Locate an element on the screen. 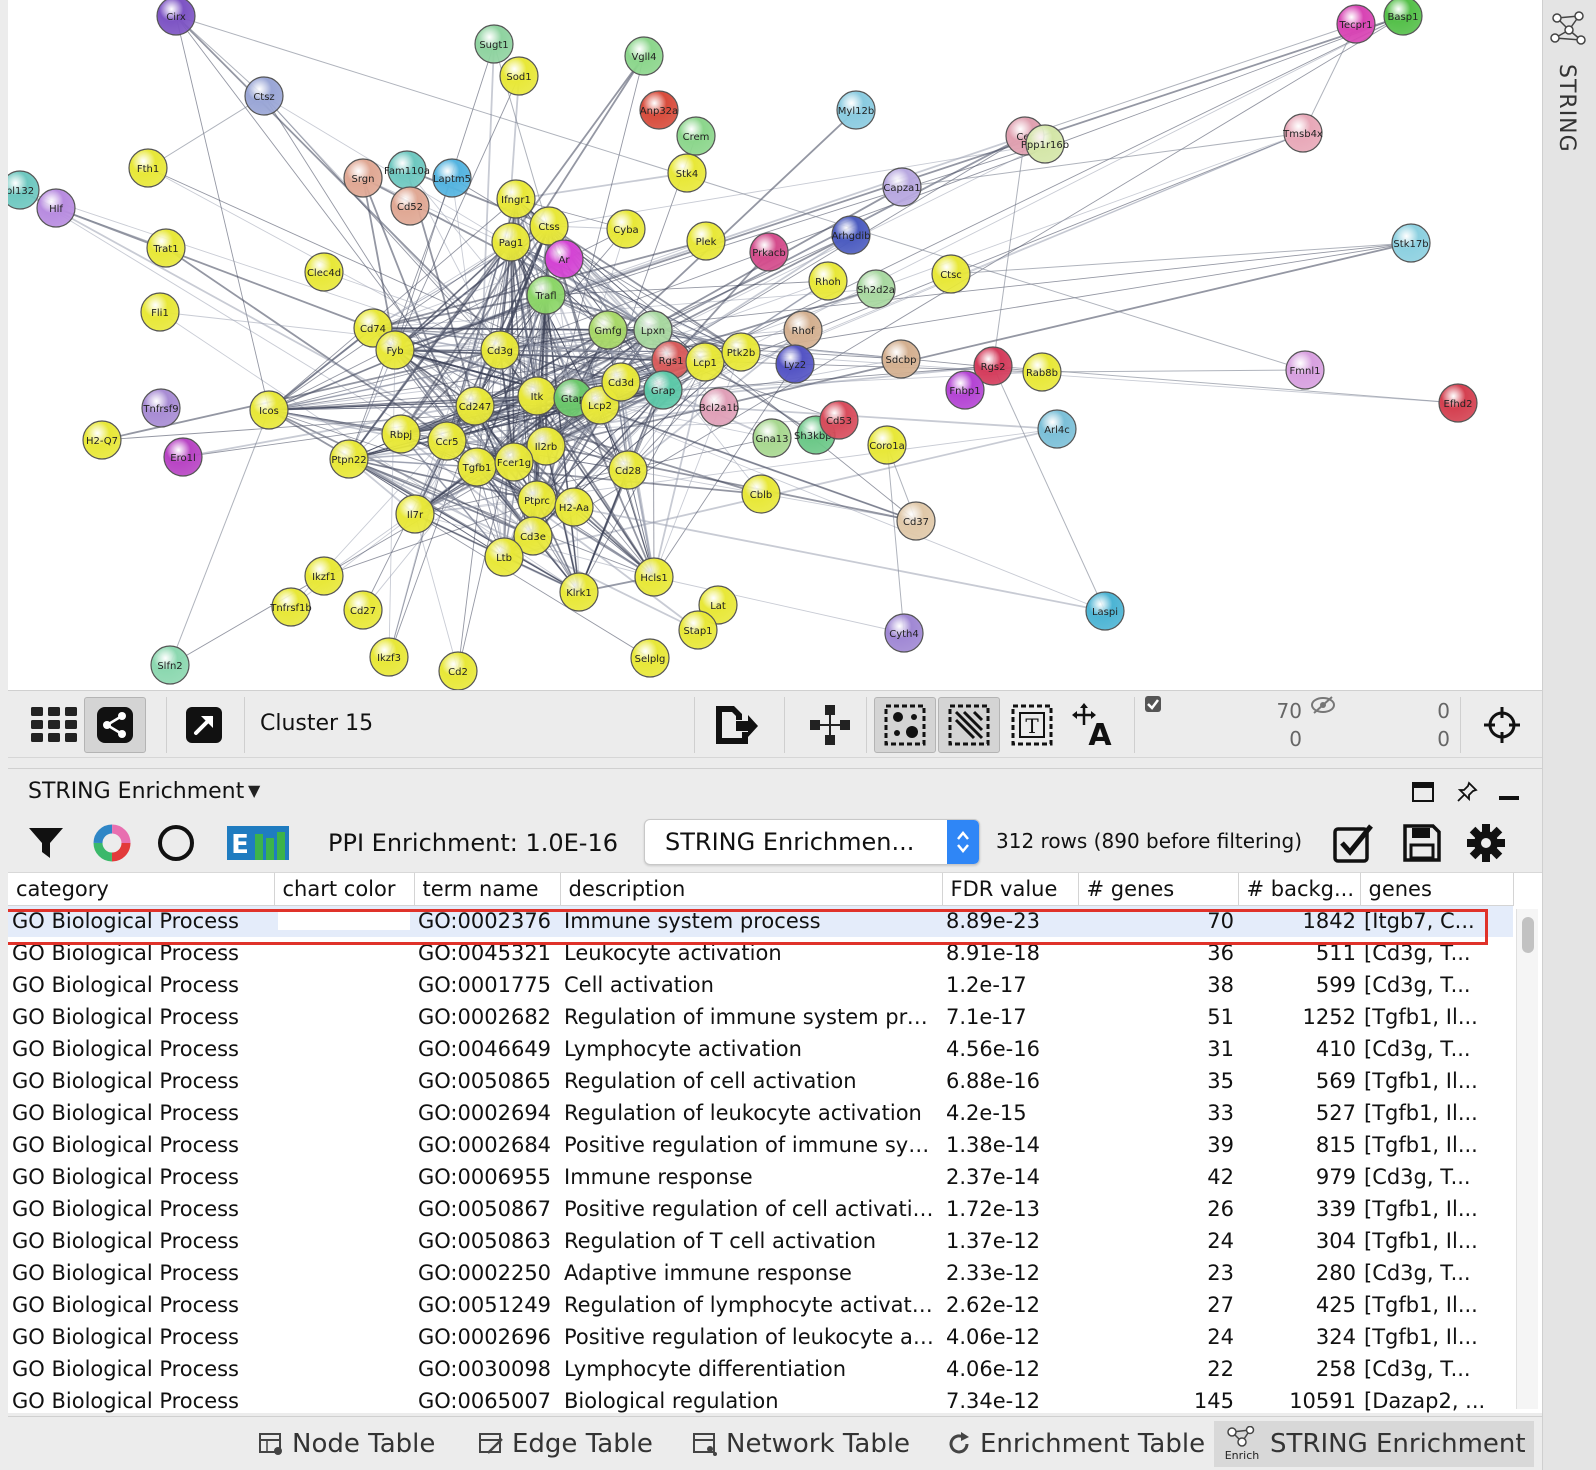  tab-enrichment-table: Enrichment Table is located at coordinates (1075, 1444).